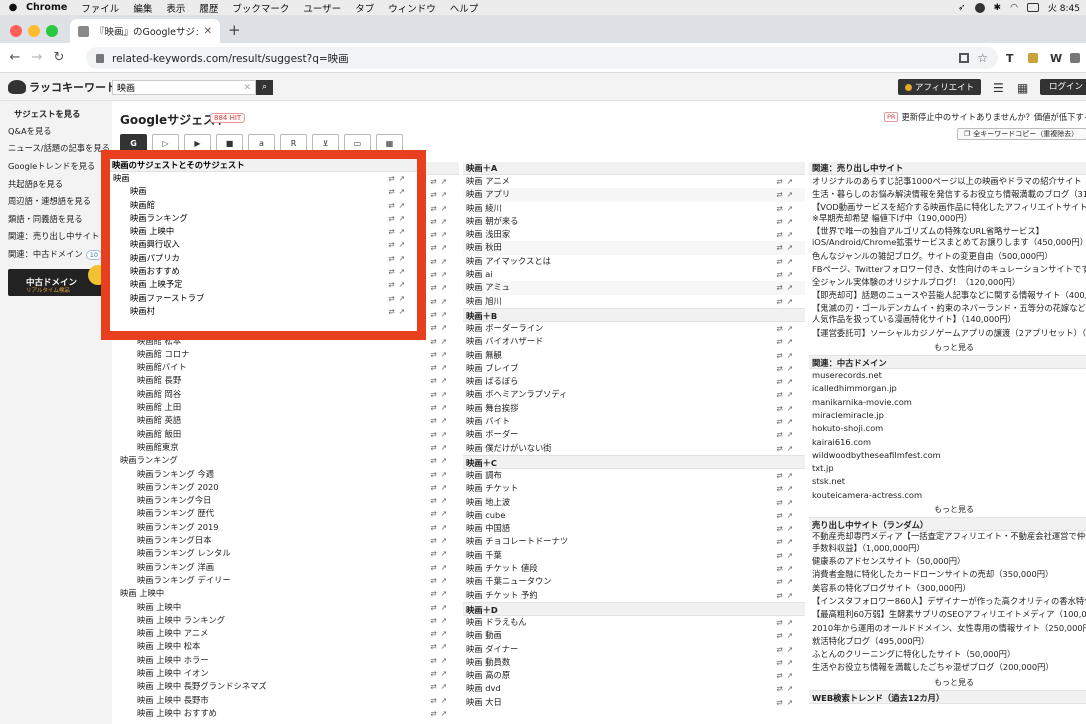 The width and height of the screenshot is (1086, 724). Describe the element at coordinates (947, 509) in the screenshot. I see `more-domains-link: もっと見る` at that location.